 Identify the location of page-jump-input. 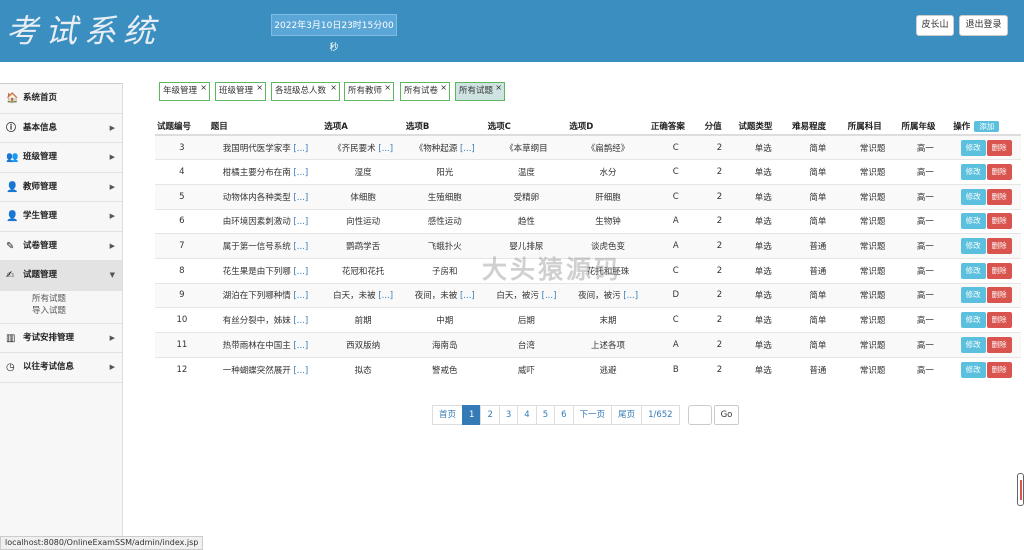
(699, 415).